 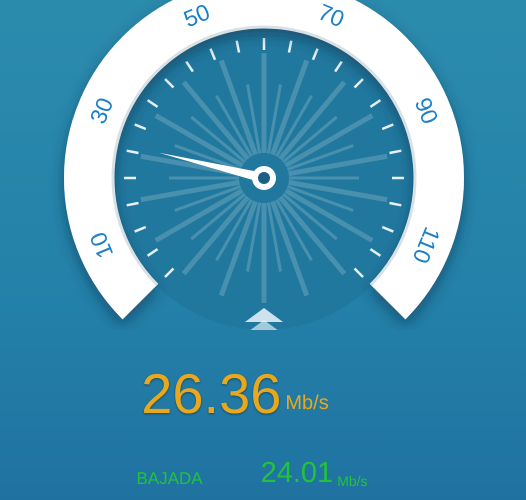 I want to click on scale-label: 90, so click(x=427, y=111).